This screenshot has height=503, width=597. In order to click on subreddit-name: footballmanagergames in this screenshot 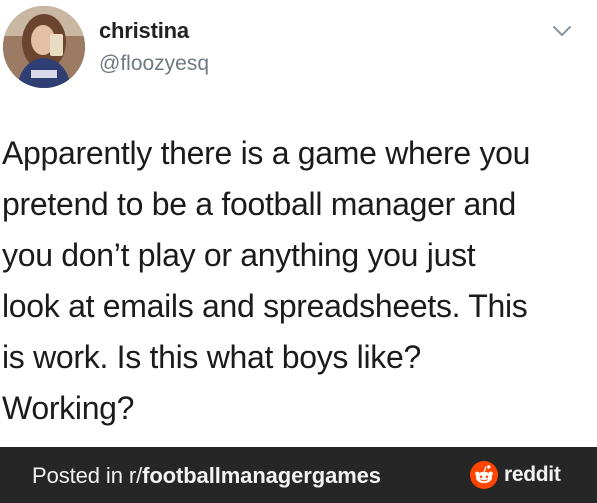, I will do `click(261, 475)`.